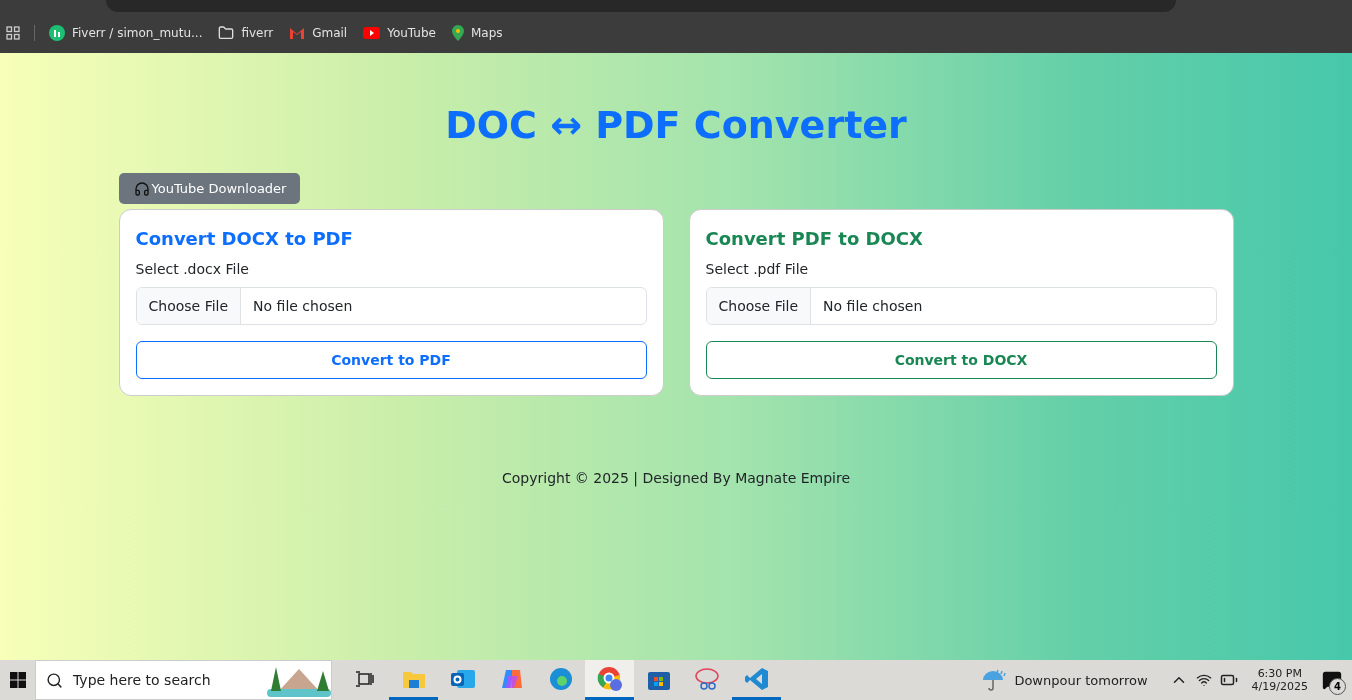  I want to click on headphones-icon, so click(141, 188).